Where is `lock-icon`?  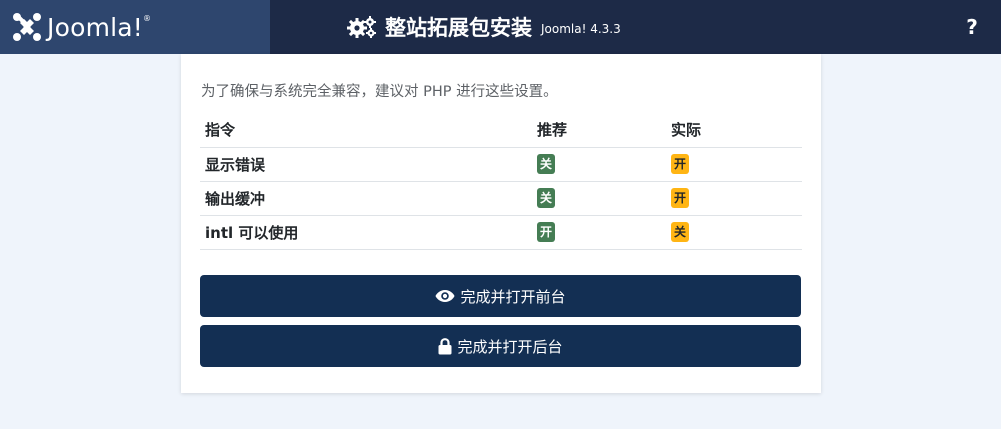 lock-icon is located at coordinates (445, 345).